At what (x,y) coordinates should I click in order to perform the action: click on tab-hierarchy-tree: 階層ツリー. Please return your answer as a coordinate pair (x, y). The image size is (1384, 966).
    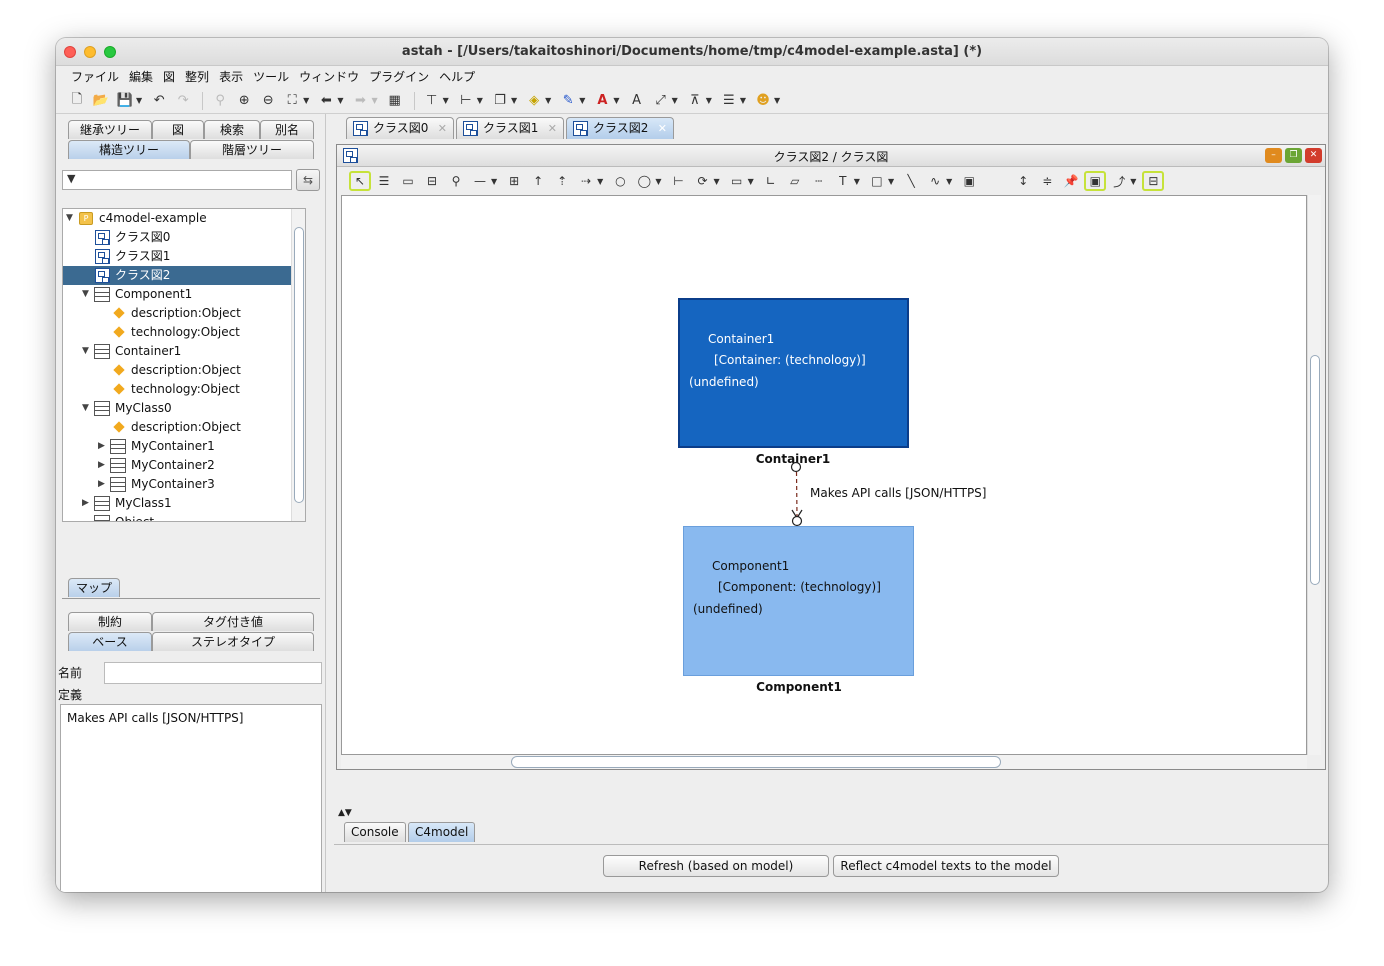
    Looking at the image, I should click on (252, 149).